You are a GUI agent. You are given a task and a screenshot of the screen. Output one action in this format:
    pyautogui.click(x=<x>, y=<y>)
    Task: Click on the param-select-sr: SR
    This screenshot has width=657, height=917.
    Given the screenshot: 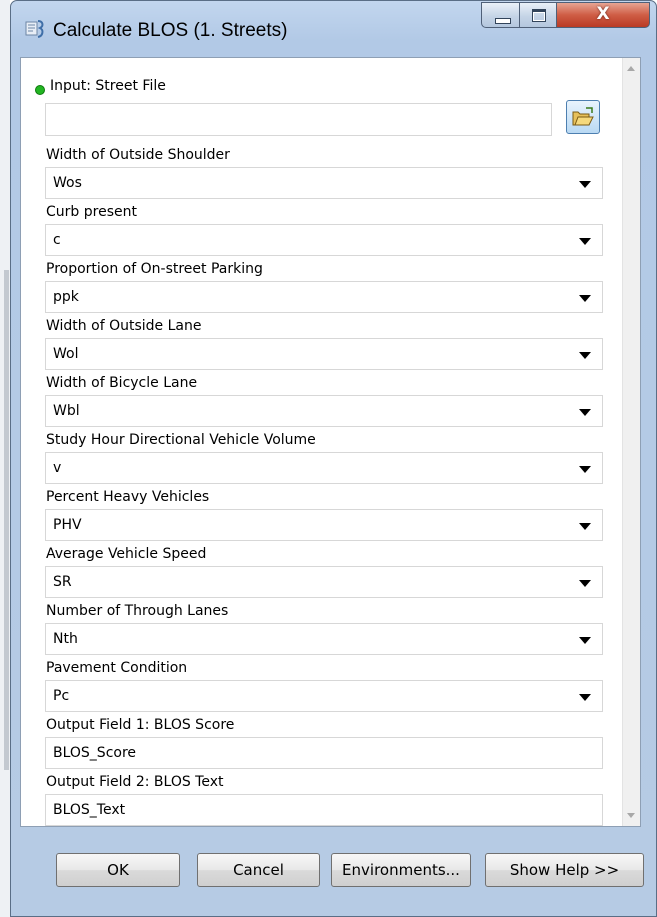 What is the action you would take?
    pyautogui.click(x=324, y=582)
    